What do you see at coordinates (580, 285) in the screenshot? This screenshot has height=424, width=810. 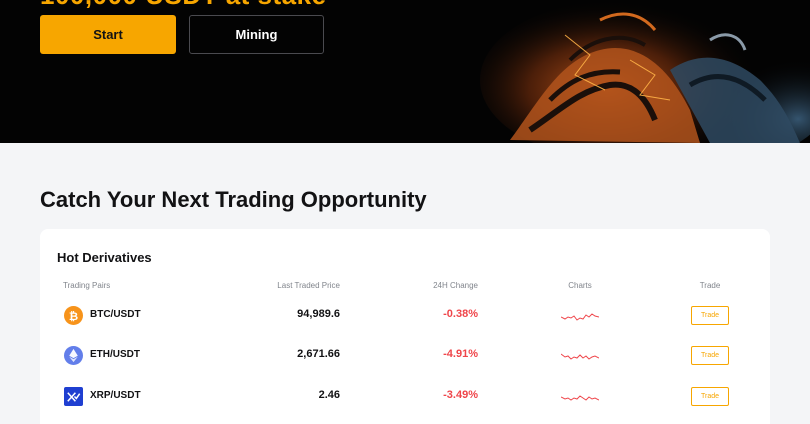 I see `column-header-charts: Charts` at bounding box center [580, 285].